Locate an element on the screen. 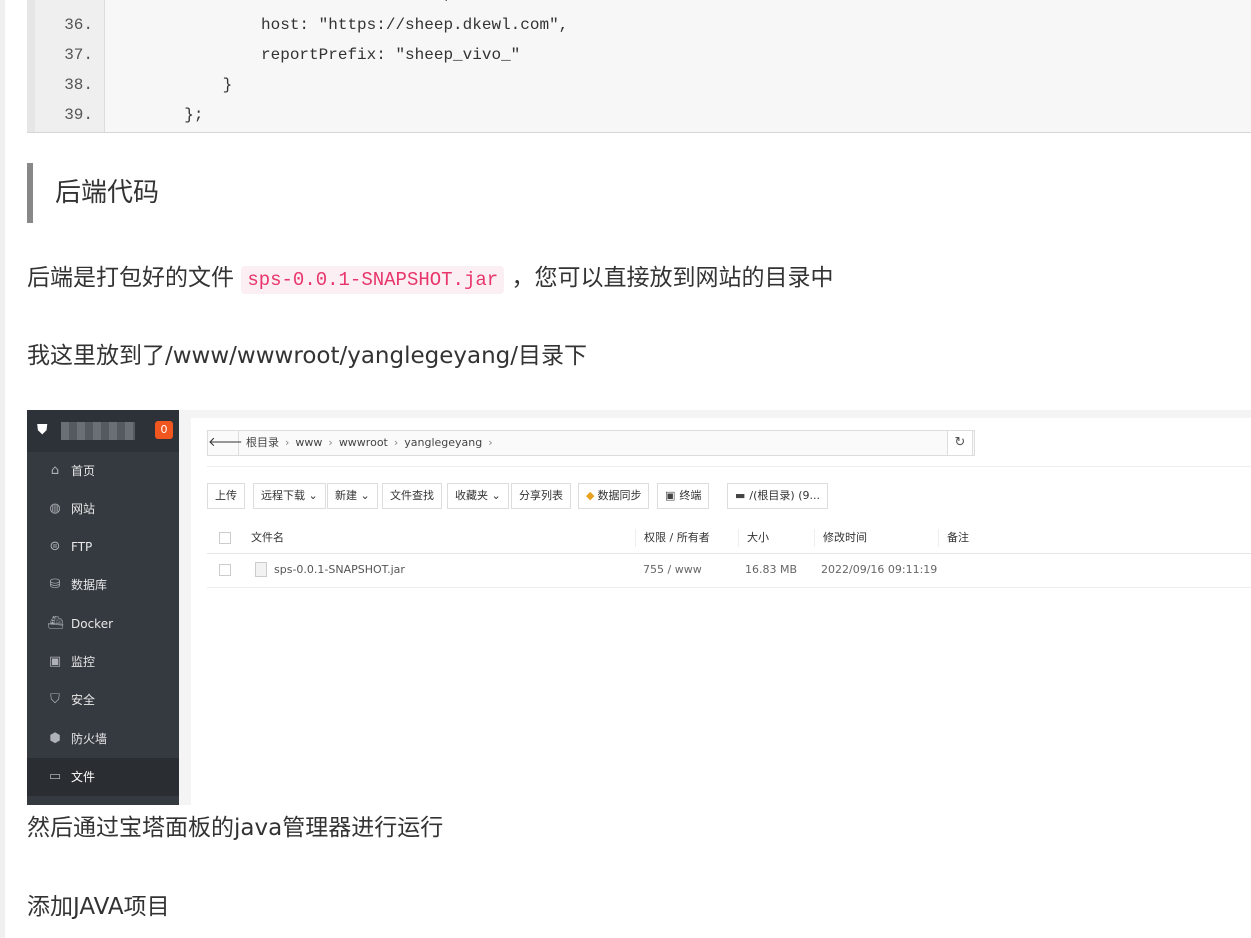  line-number: 38. is located at coordinates (78, 85).